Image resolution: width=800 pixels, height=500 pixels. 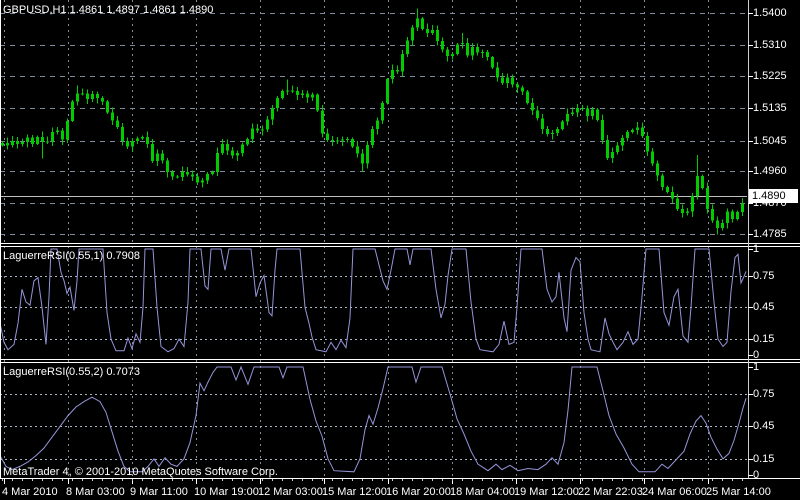 What do you see at coordinates (770, 76) in the screenshot?
I see `price-axis-label: 1.5225` at bounding box center [770, 76].